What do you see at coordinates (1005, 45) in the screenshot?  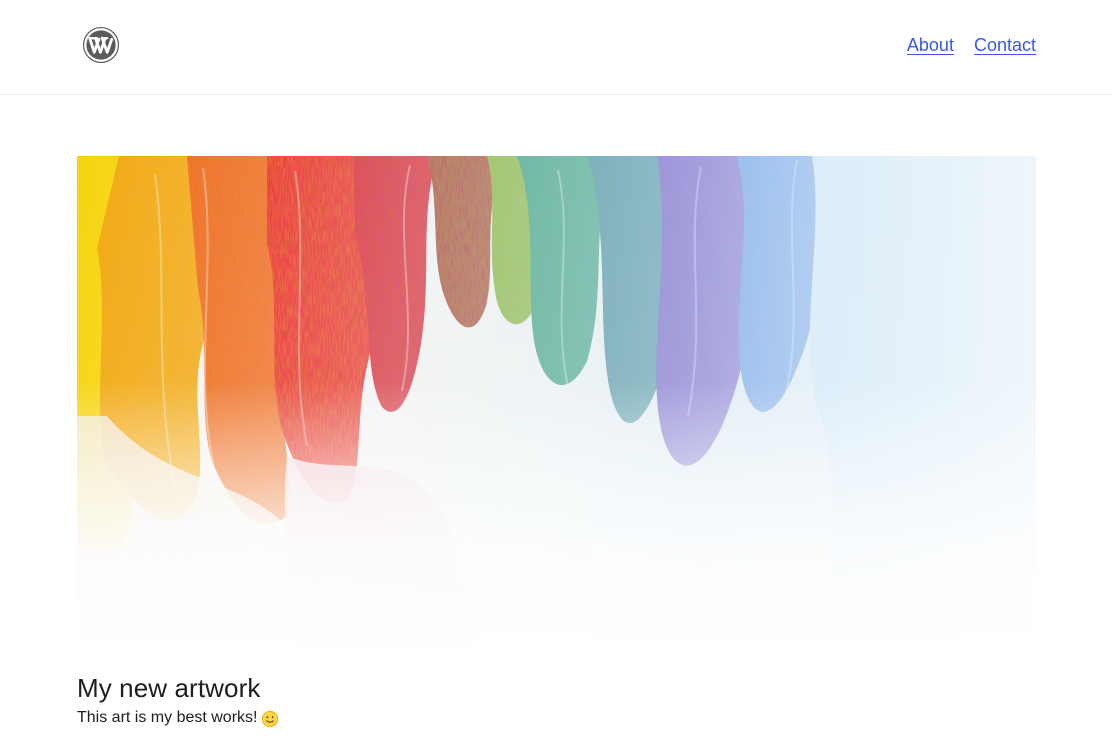 I see `nav-link-contact: Contact` at bounding box center [1005, 45].